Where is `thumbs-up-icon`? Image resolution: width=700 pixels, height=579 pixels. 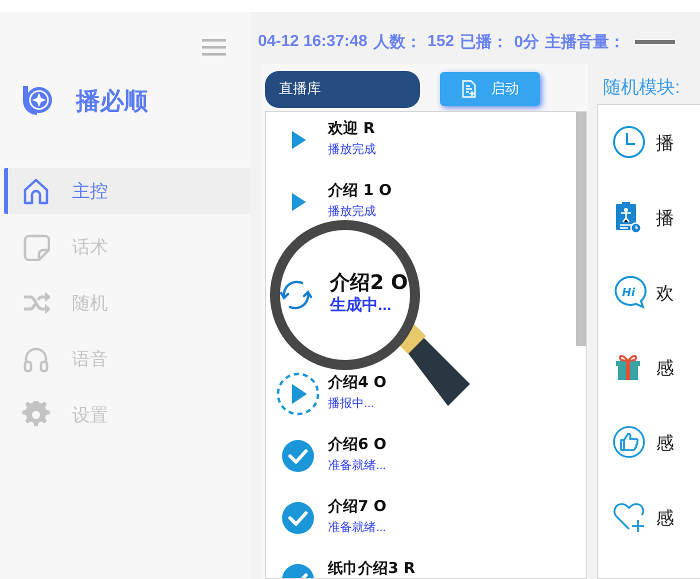 thumbs-up-icon is located at coordinates (630, 443).